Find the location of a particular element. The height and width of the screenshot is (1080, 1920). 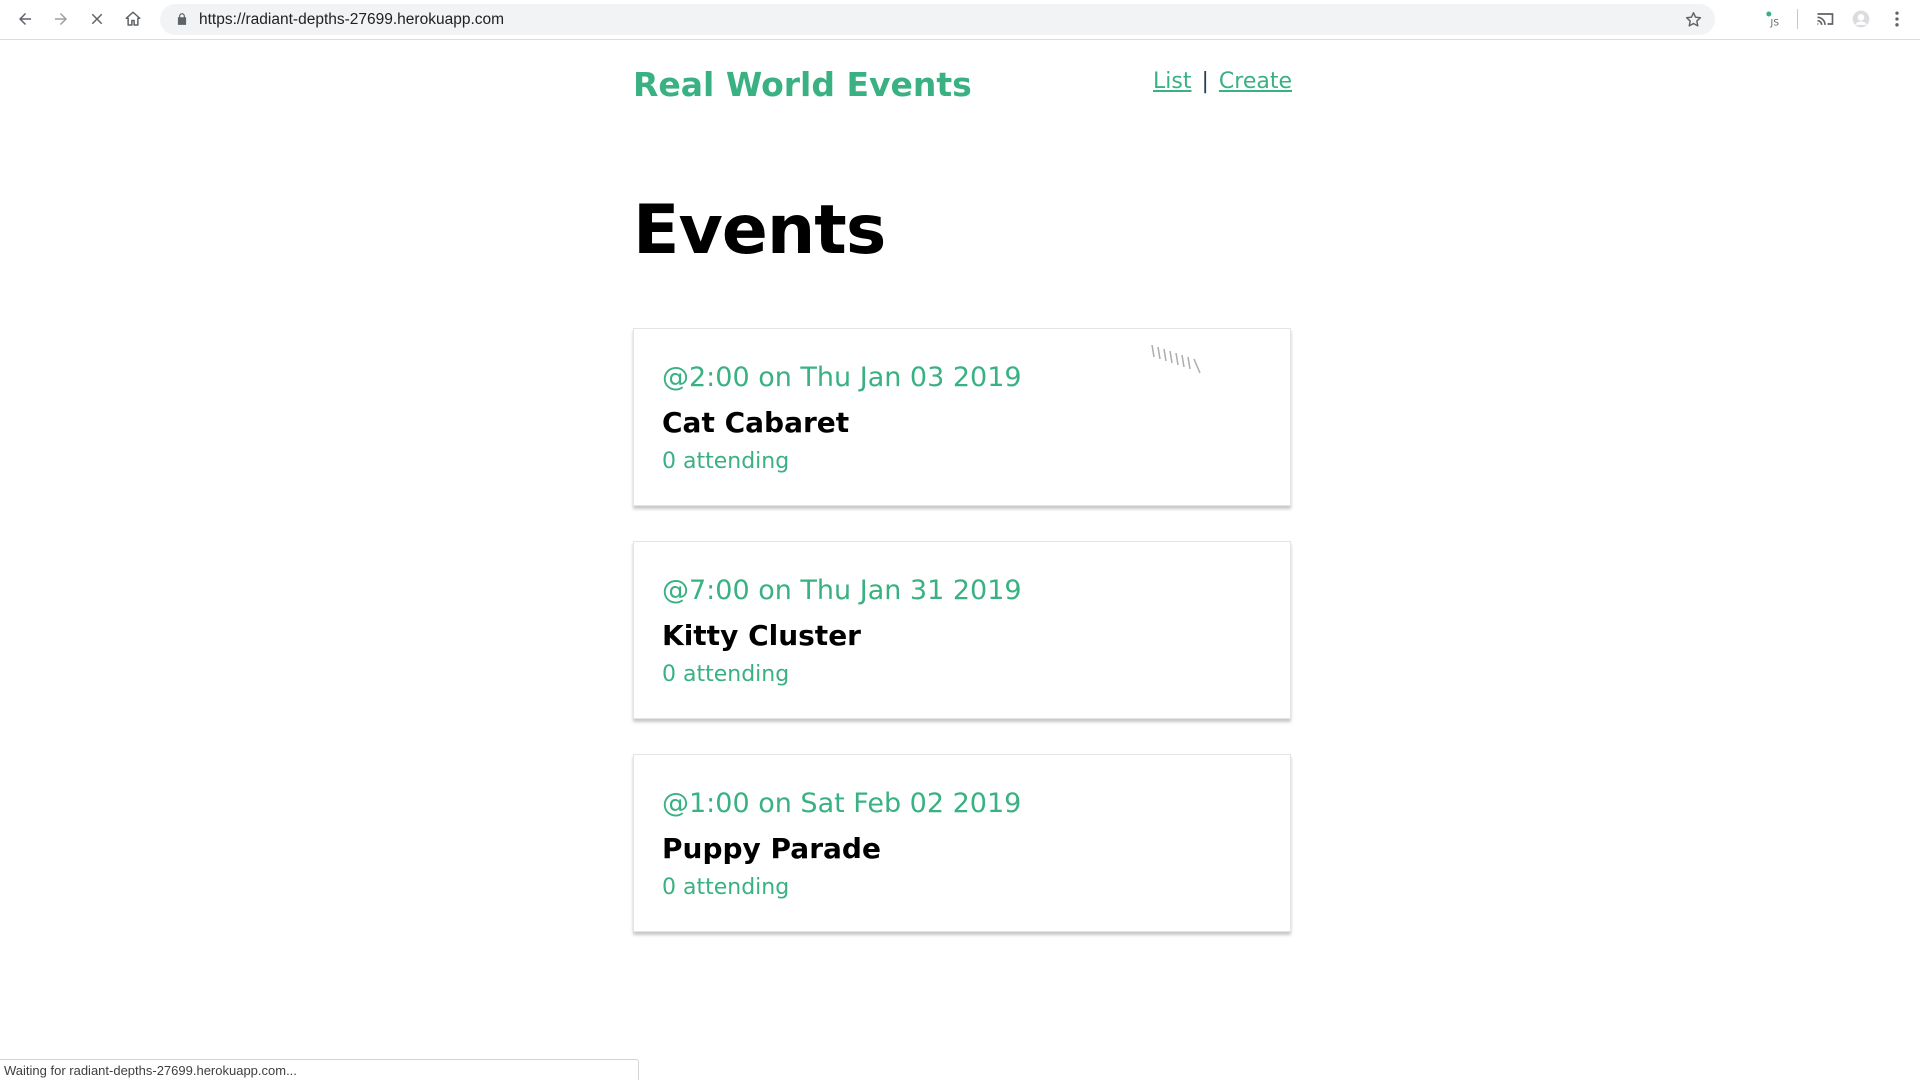

lock-icon is located at coordinates (182, 19).